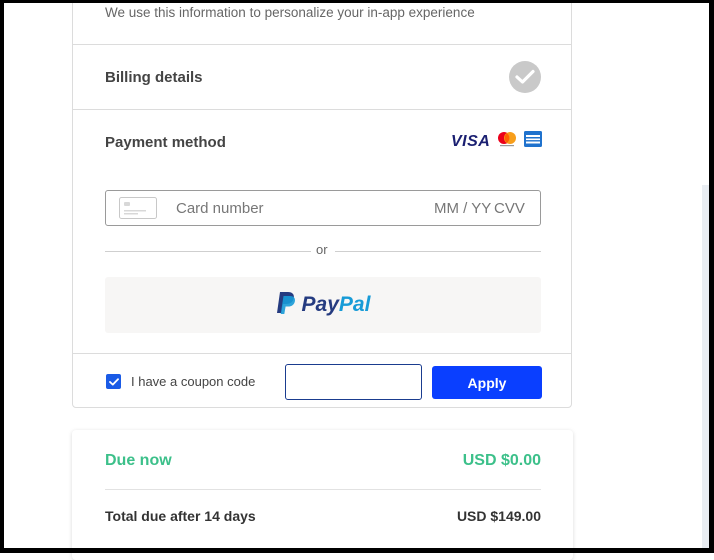 The image size is (714, 560). I want to click on card-number-field: Card number MM / YY CVV, so click(323, 208).